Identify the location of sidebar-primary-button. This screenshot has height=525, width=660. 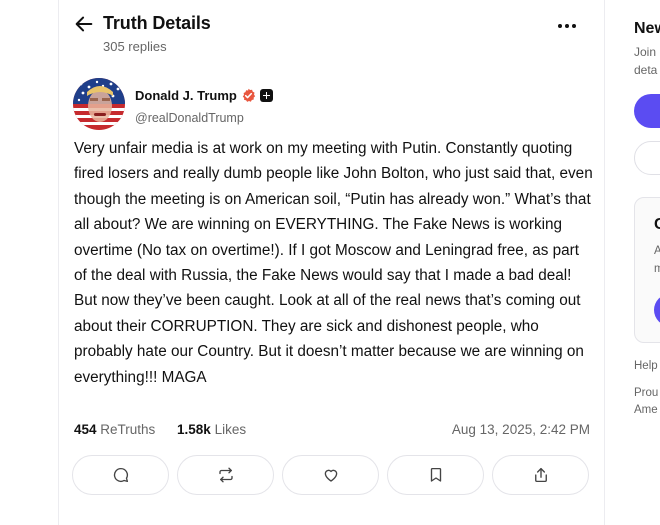
(647, 111).